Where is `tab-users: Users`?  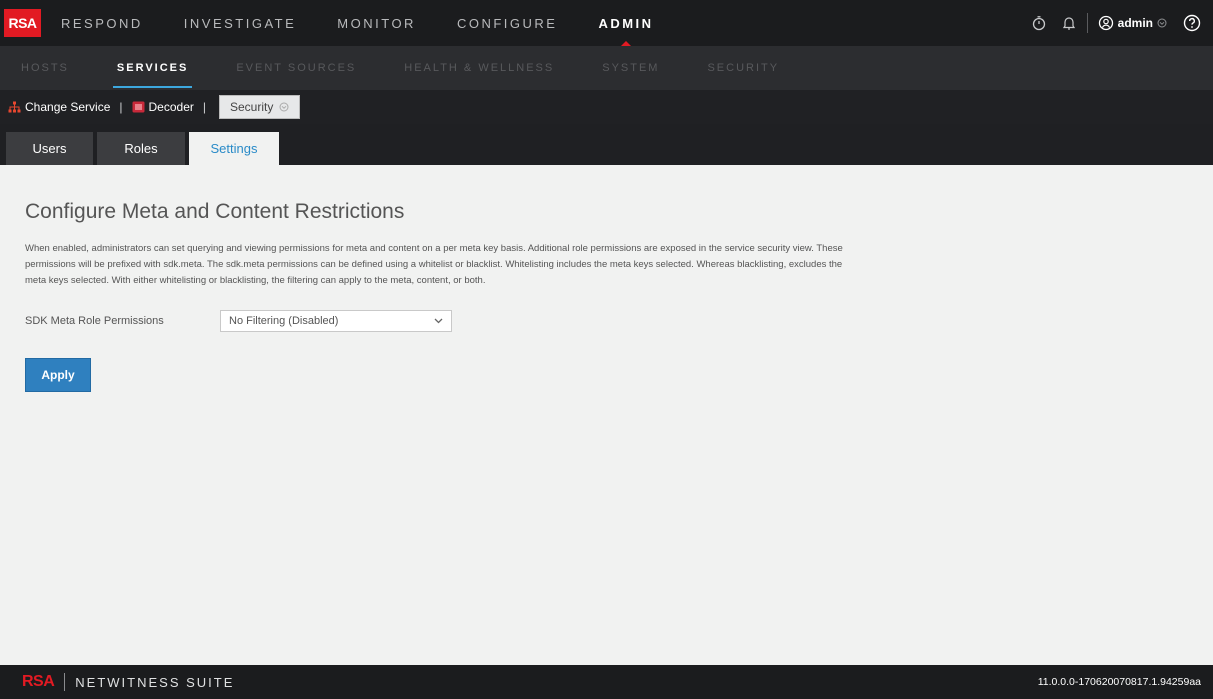
tab-users: Users is located at coordinates (49, 148).